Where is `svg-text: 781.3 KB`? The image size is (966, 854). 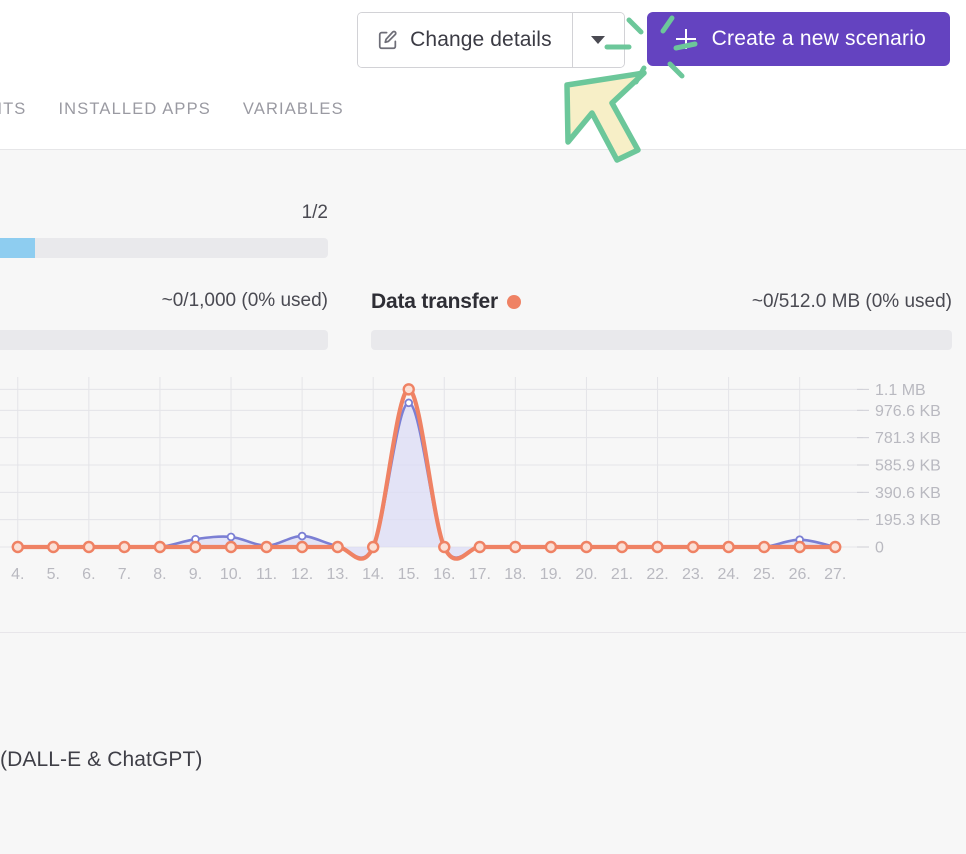 svg-text: 781.3 KB is located at coordinates (908, 438).